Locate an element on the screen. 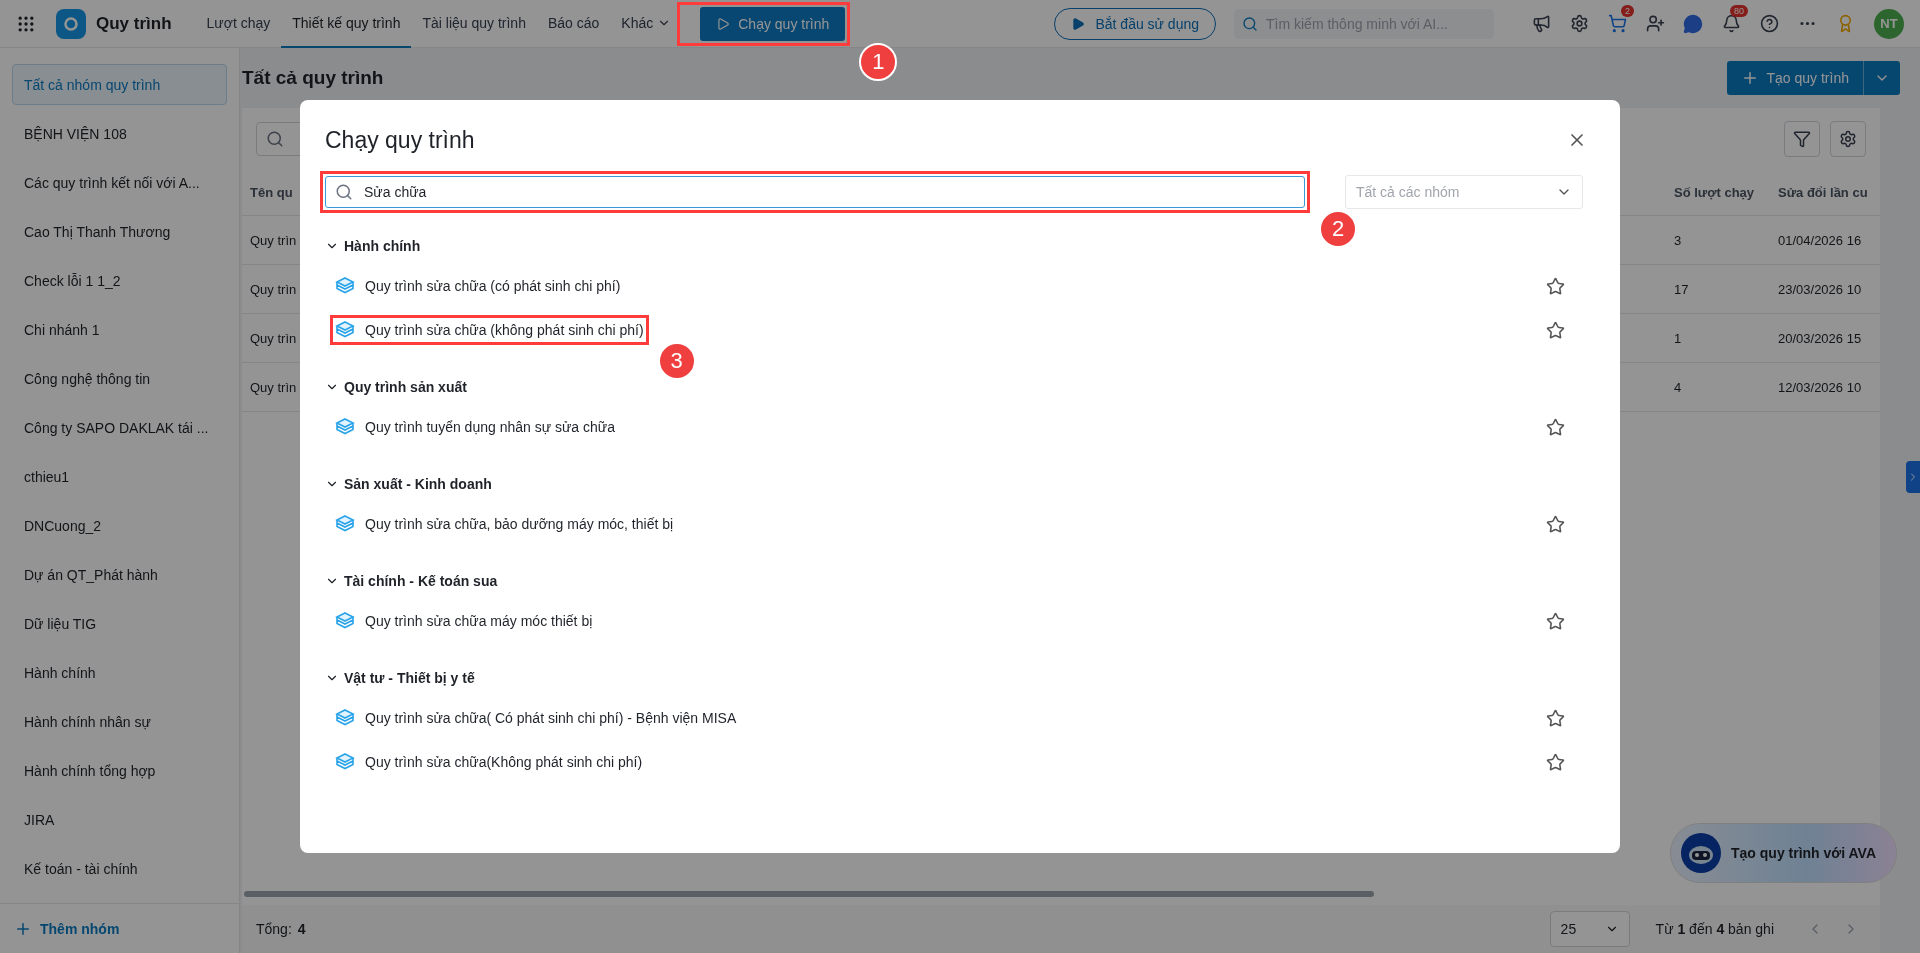  table-cell: 4 is located at coordinates (1678, 387).